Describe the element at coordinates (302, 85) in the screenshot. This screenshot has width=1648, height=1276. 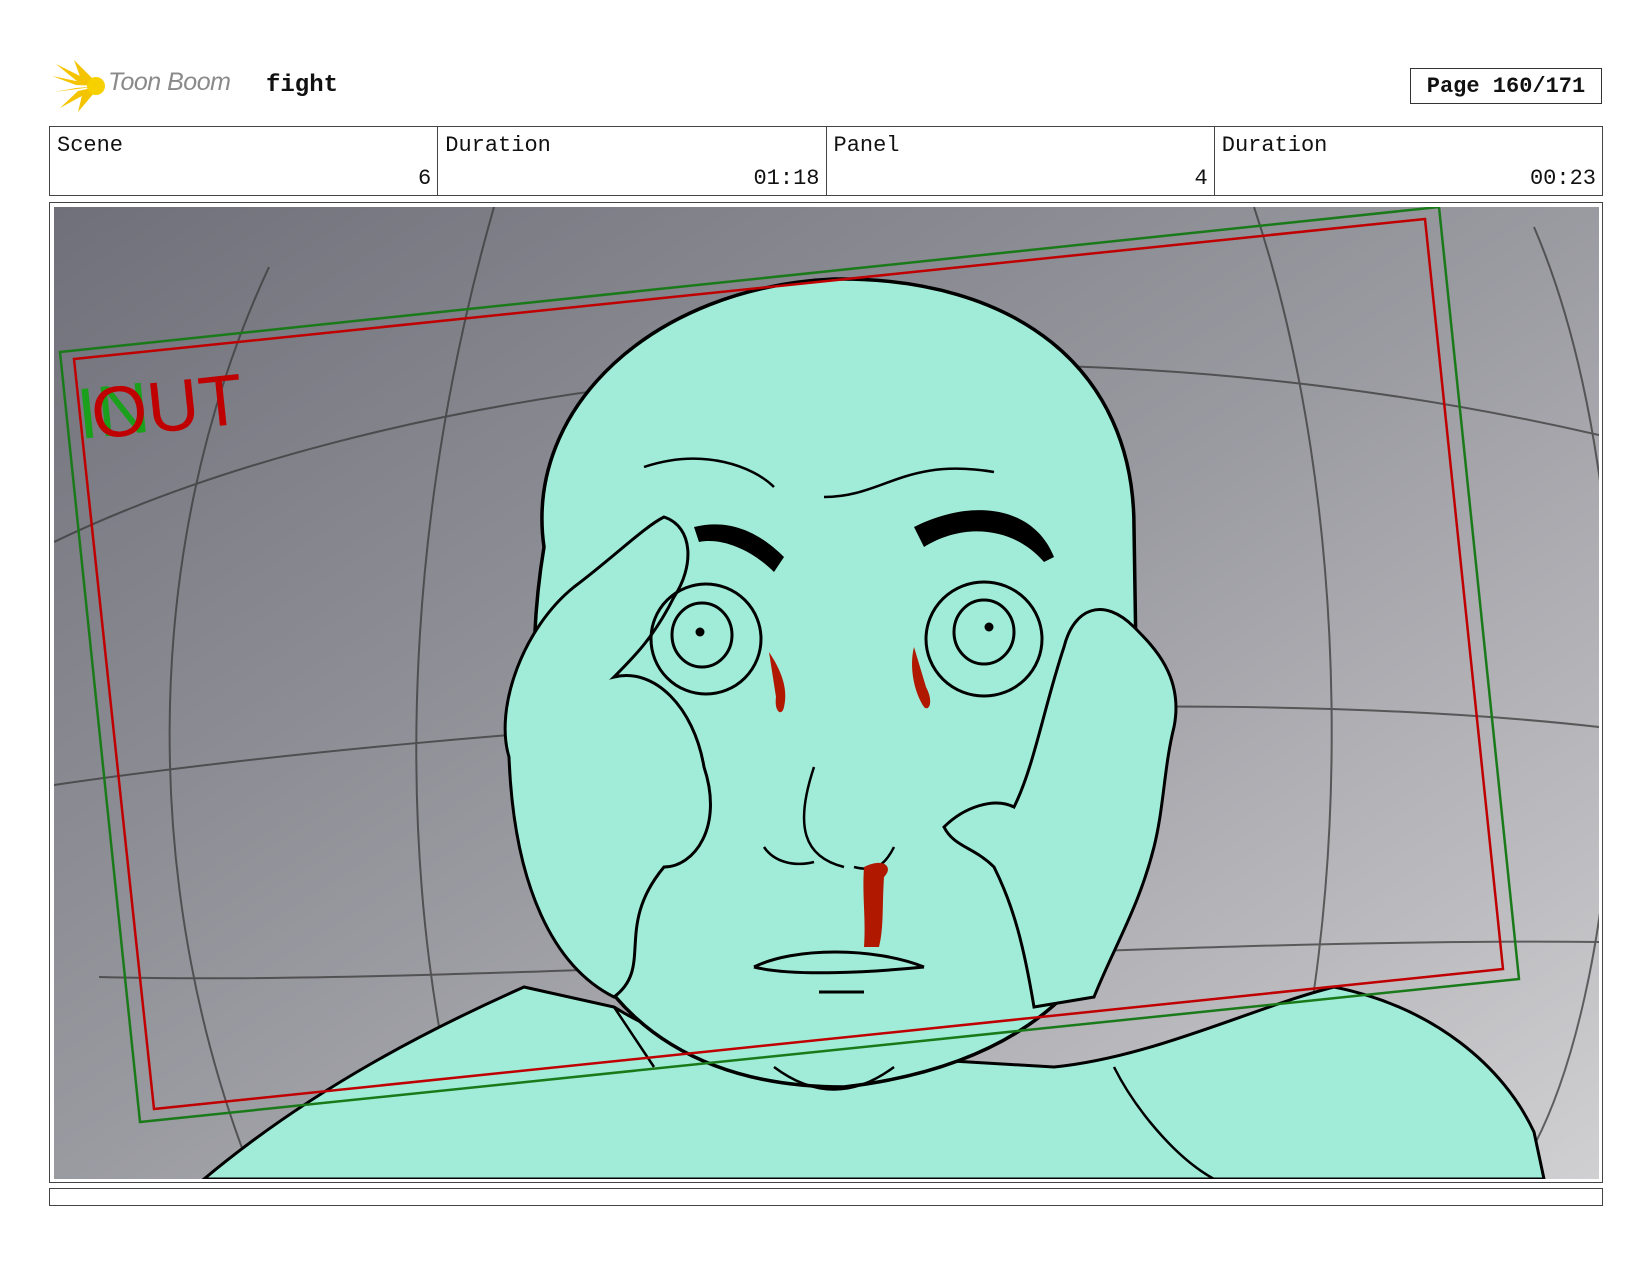
I see `project-title: fight` at that location.